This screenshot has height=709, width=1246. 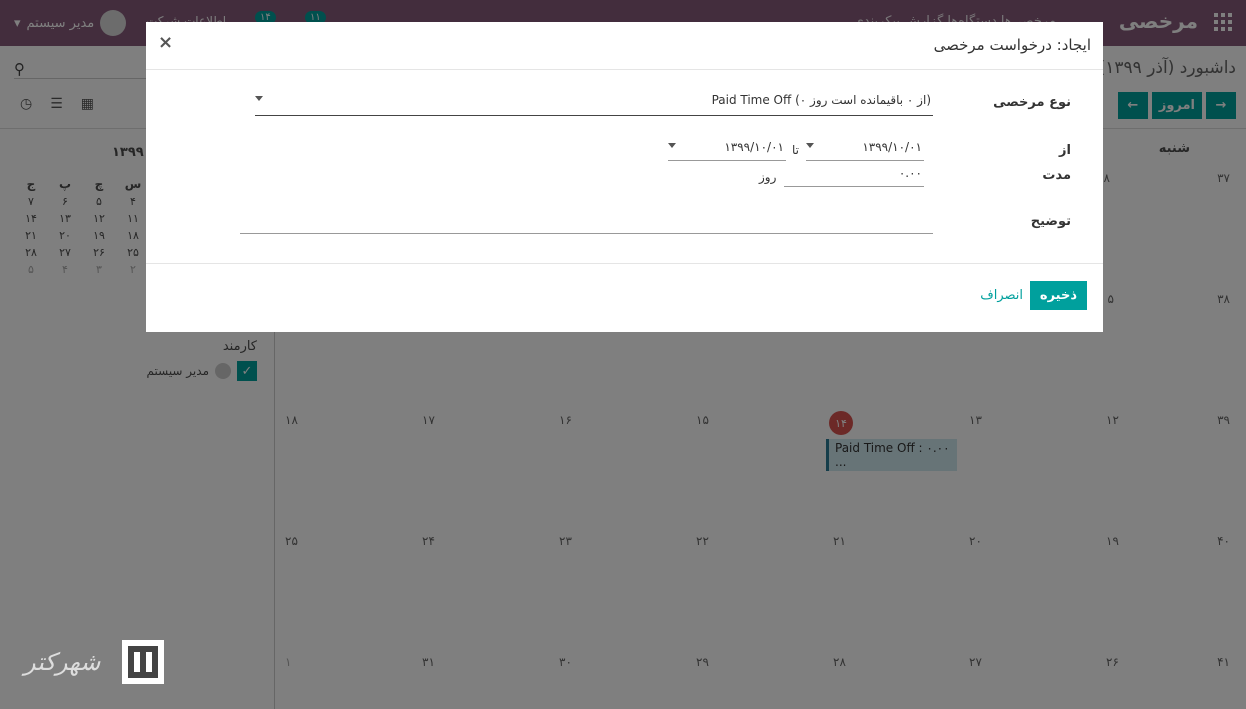 What do you see at coordinates (1050, 221) in the screenshot?
I see `description-label: توضیح` at bounding box center [1050, 221].